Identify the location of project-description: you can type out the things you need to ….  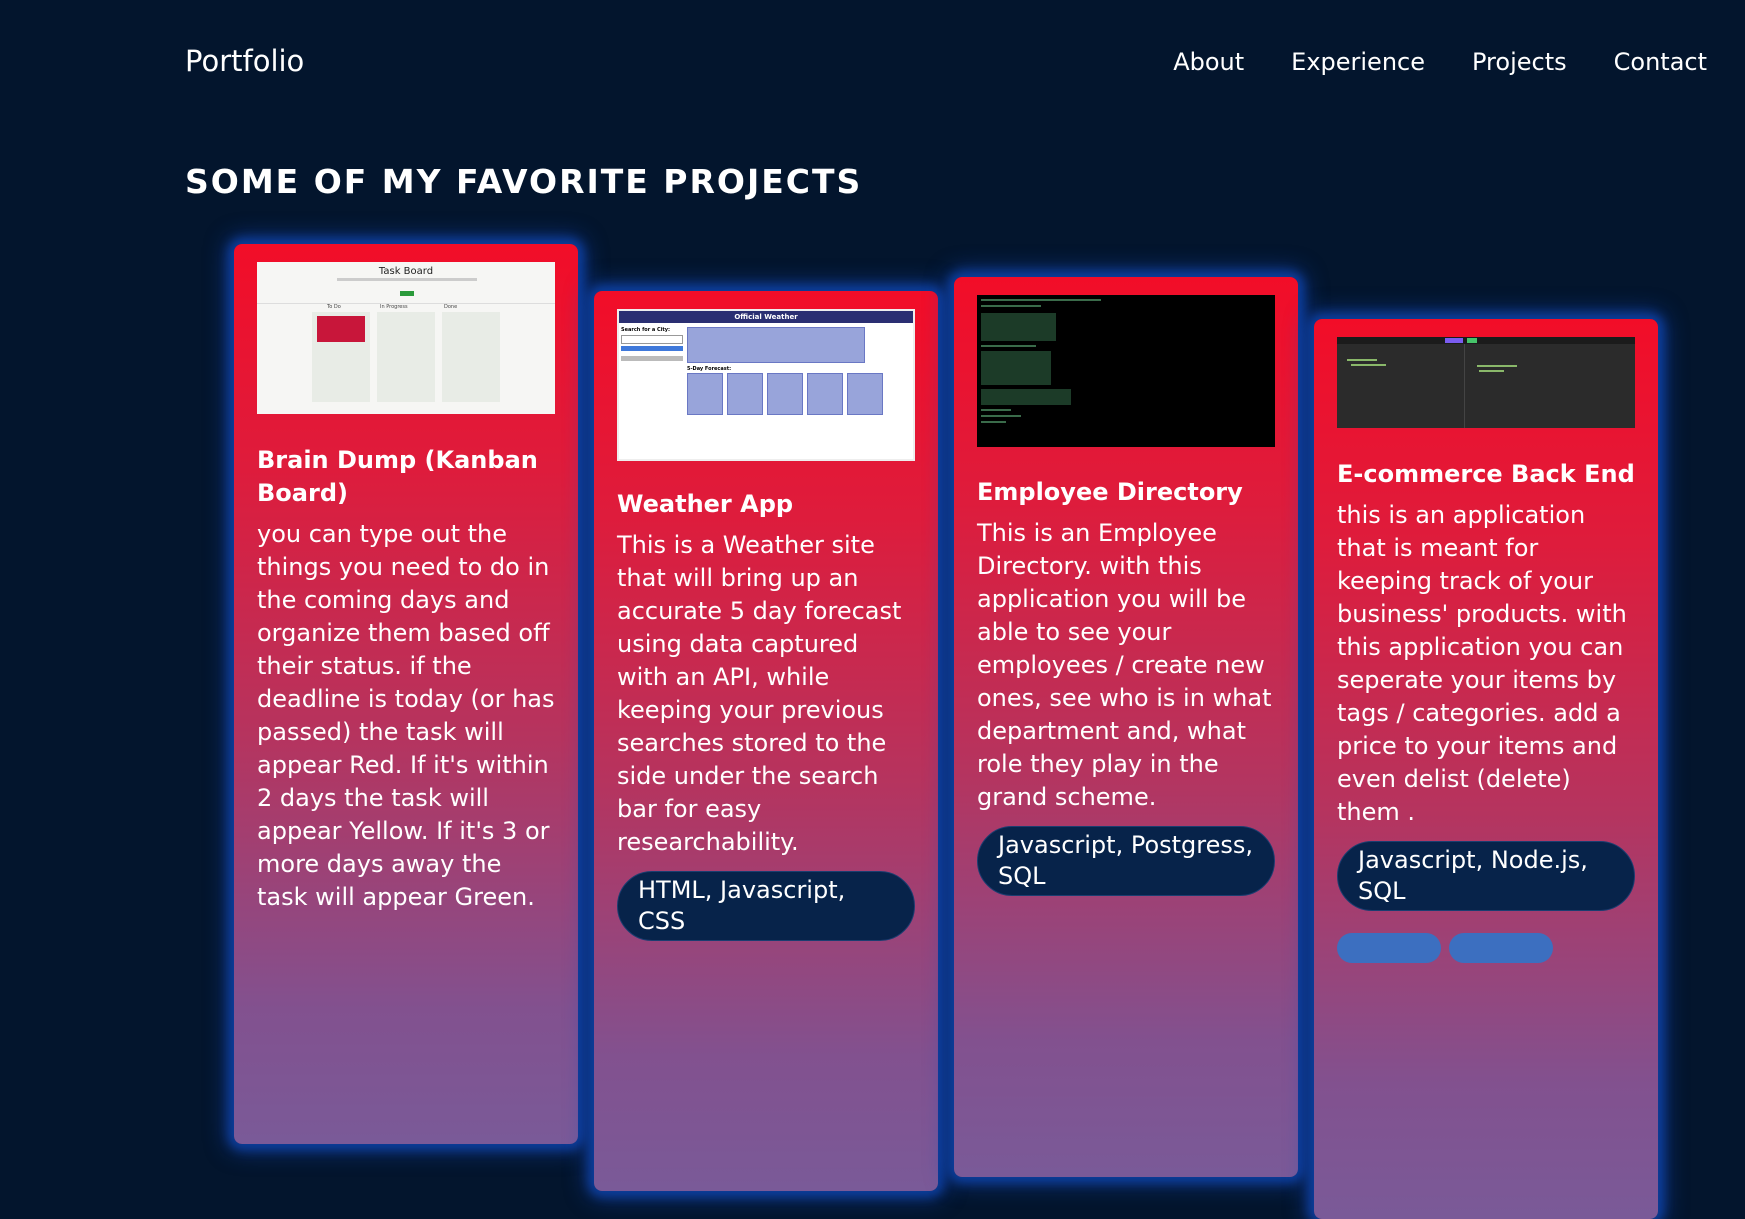
(406, 715).